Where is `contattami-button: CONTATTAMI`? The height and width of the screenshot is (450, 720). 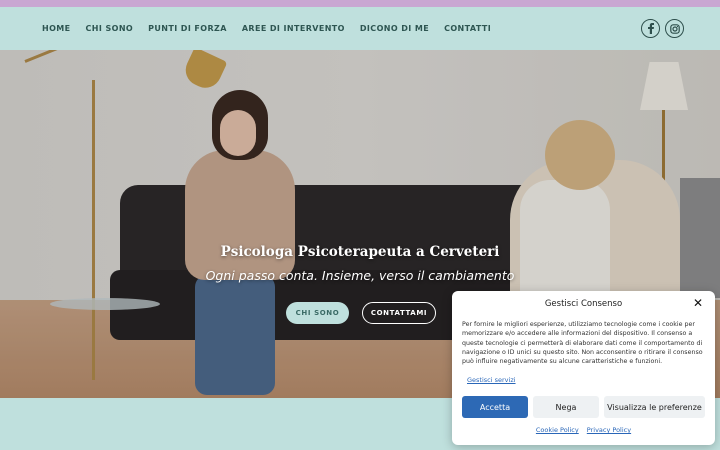 contattami-button: CONTATTAMI is located at coordinates (399, 313).